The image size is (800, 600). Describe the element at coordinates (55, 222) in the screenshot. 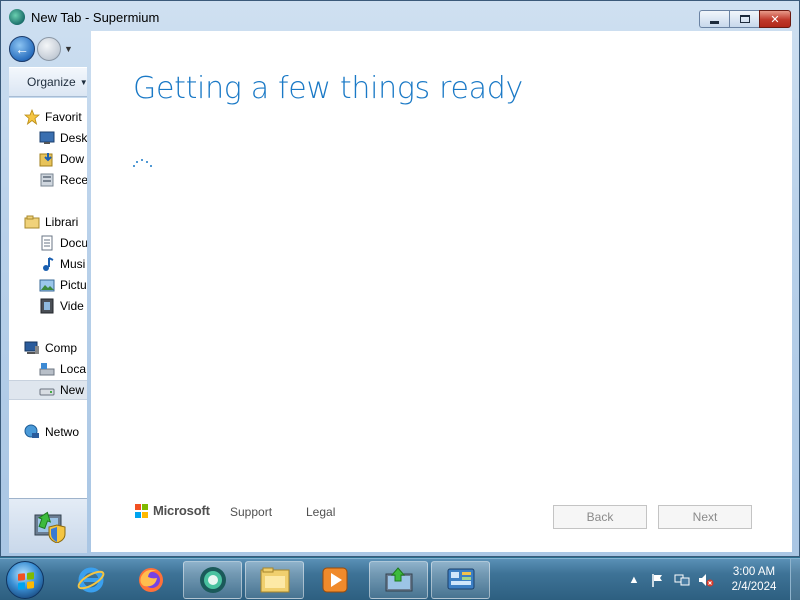

I see `sidebar-item-libraries: Librari` at that location.